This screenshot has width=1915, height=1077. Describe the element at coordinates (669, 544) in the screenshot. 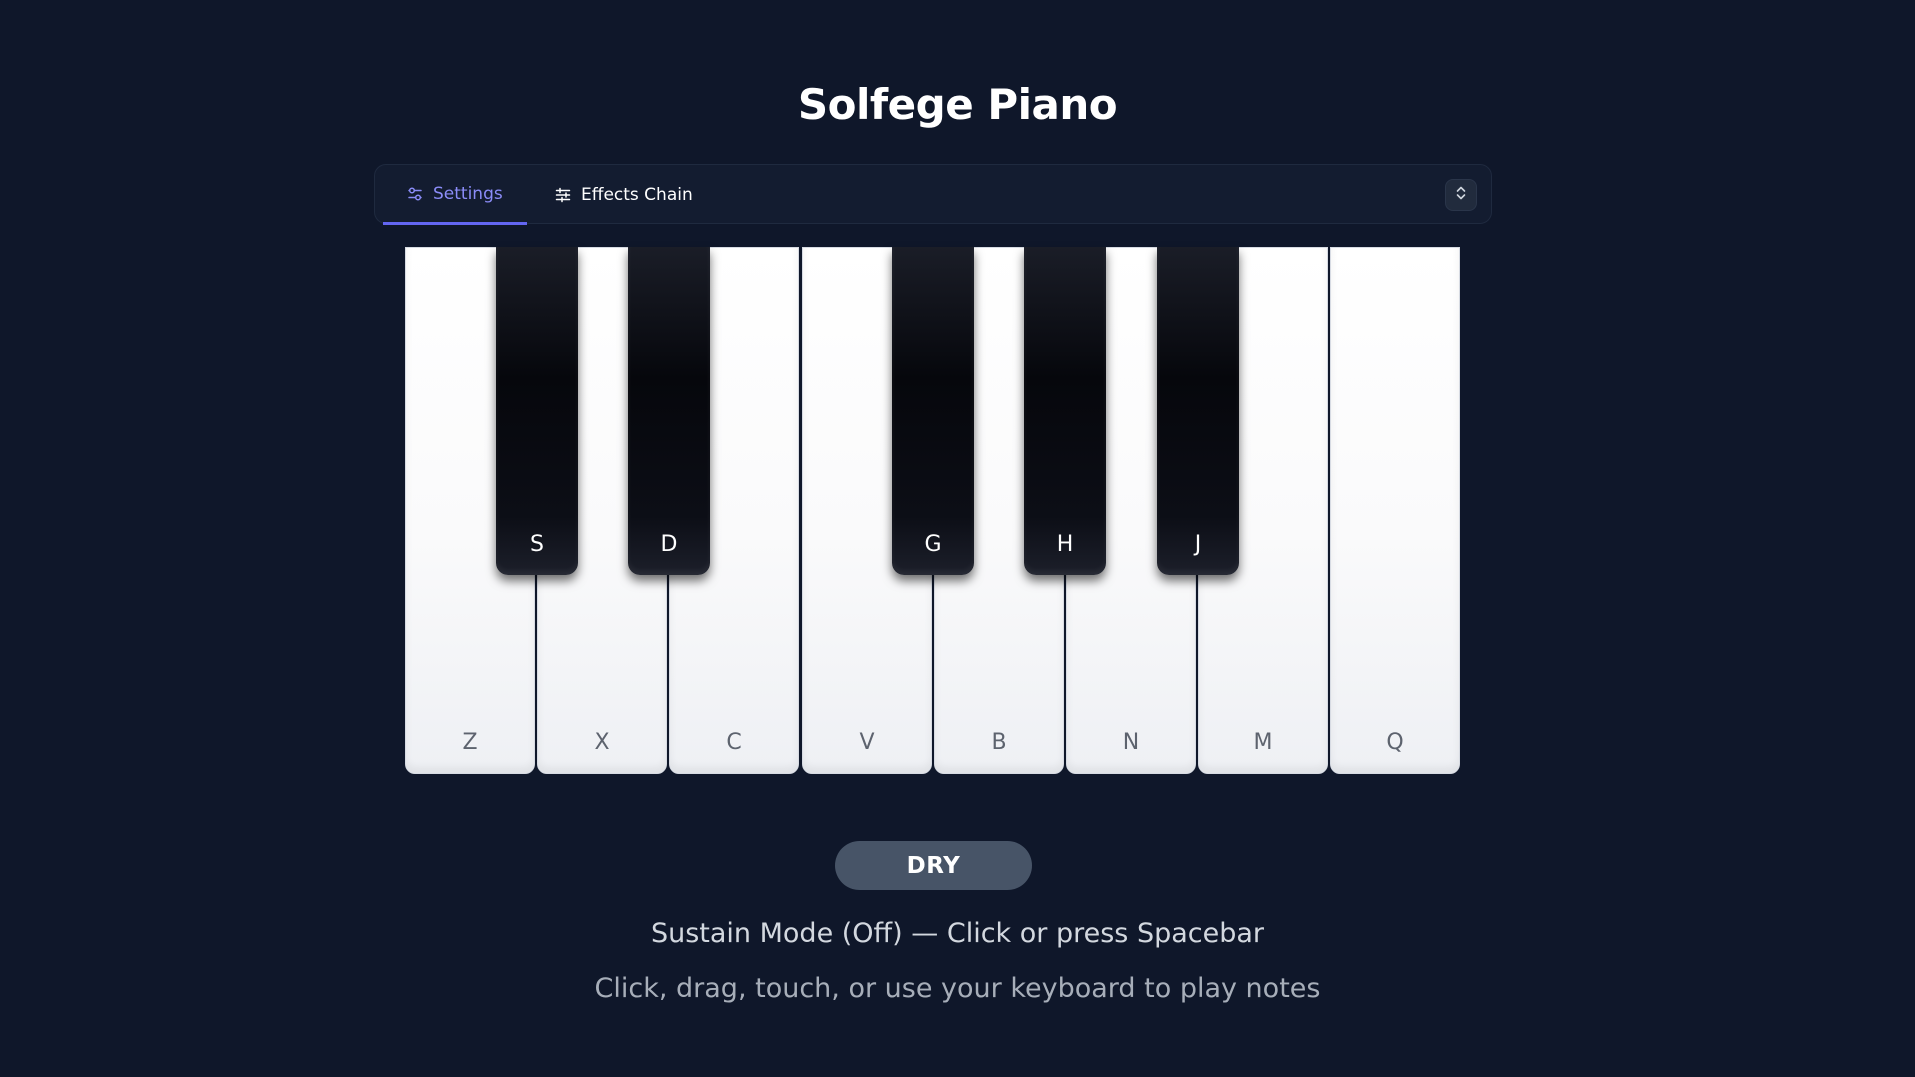

I see `key-label: D` at that location.